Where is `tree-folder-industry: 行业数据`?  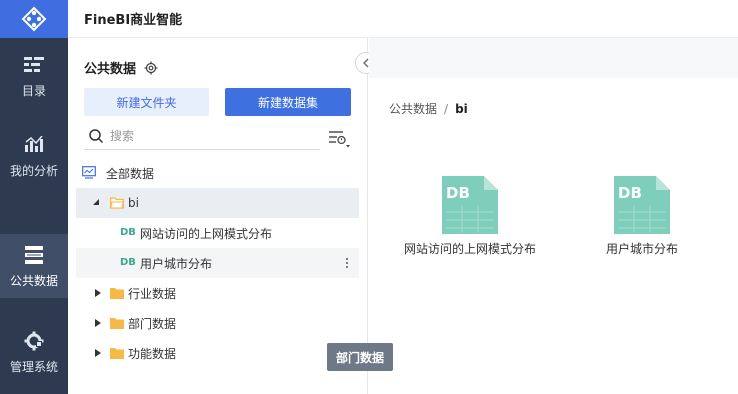 tree-folder-industry: 行业数据 is located at coordinates (217, 293).